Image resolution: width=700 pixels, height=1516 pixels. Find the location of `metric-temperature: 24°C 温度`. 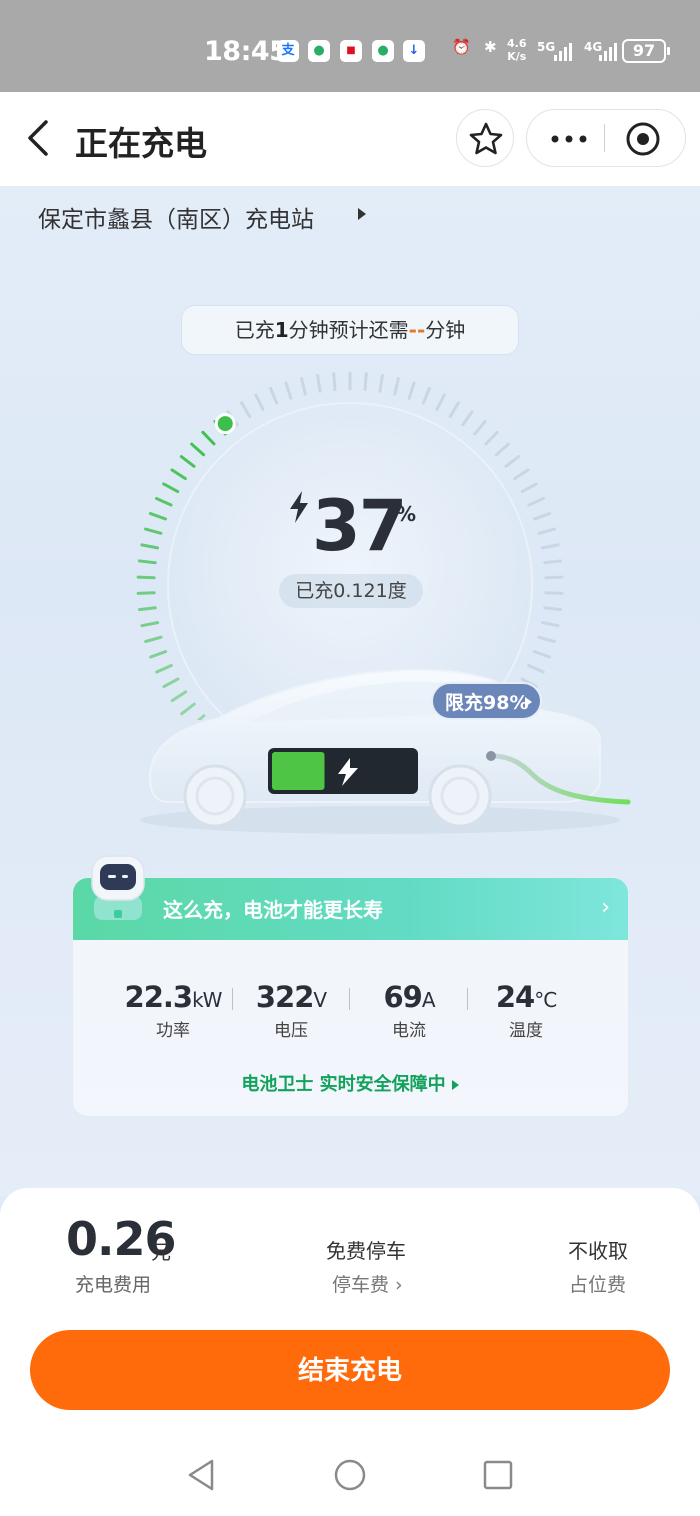

metric-temperature: 24°C 温度 is located at coordinates (526, 1010).